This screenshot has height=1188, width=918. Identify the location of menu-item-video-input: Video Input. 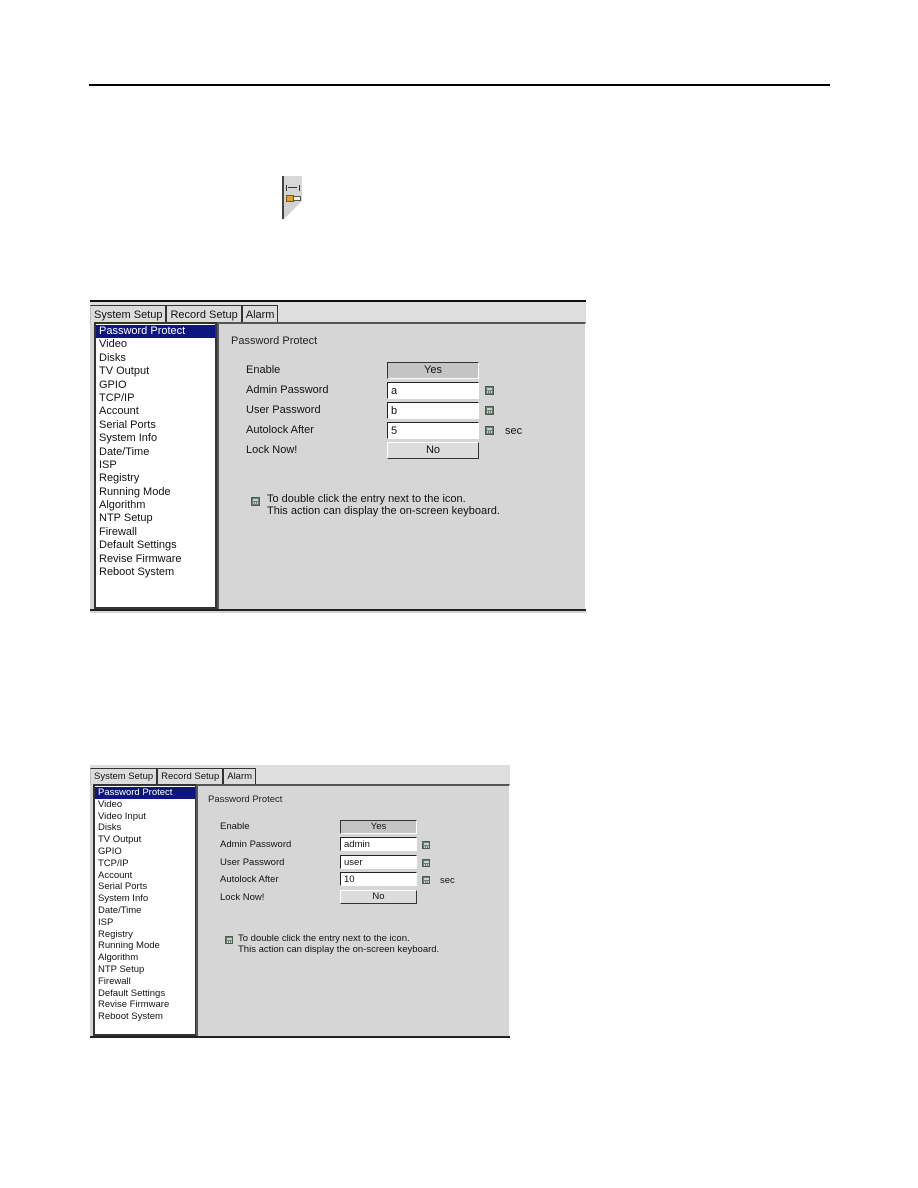
(145, 817).